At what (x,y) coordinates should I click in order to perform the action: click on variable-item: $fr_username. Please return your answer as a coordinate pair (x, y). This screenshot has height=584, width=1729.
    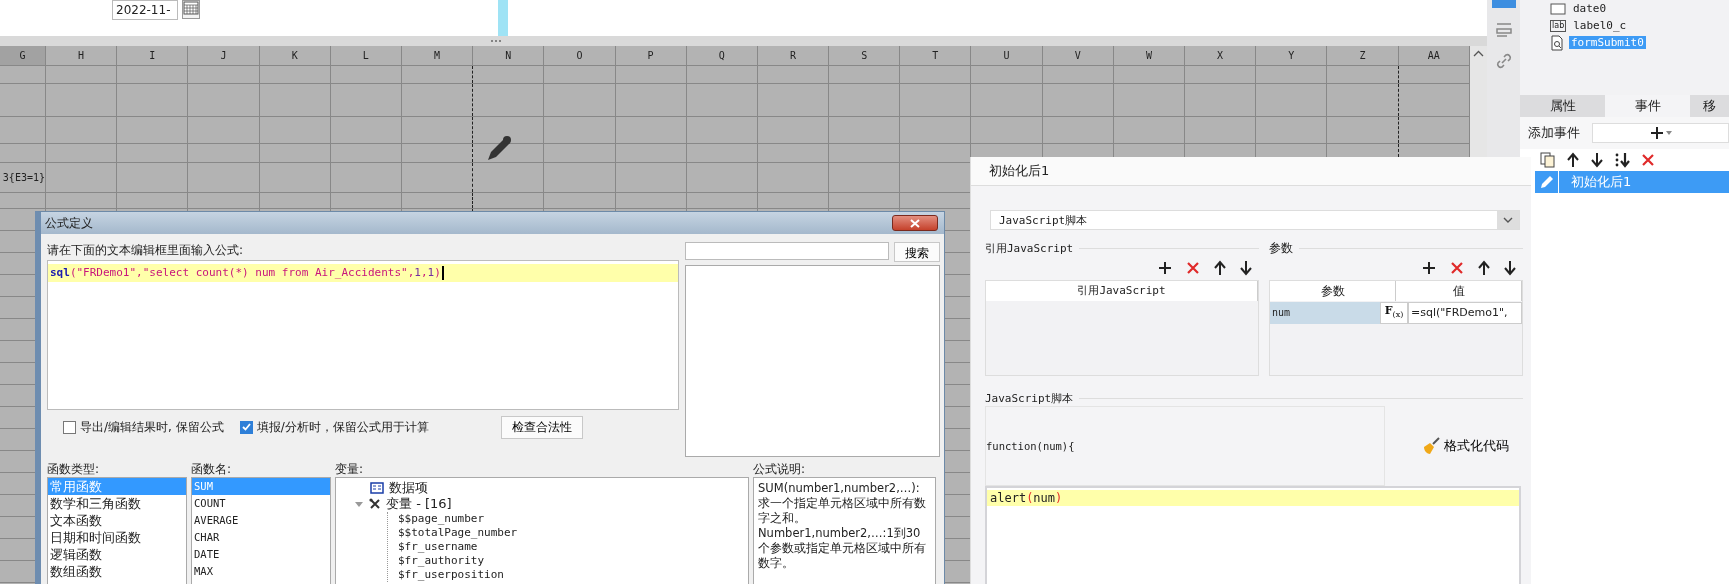
    Looking at the image, I should click on (573, 547).